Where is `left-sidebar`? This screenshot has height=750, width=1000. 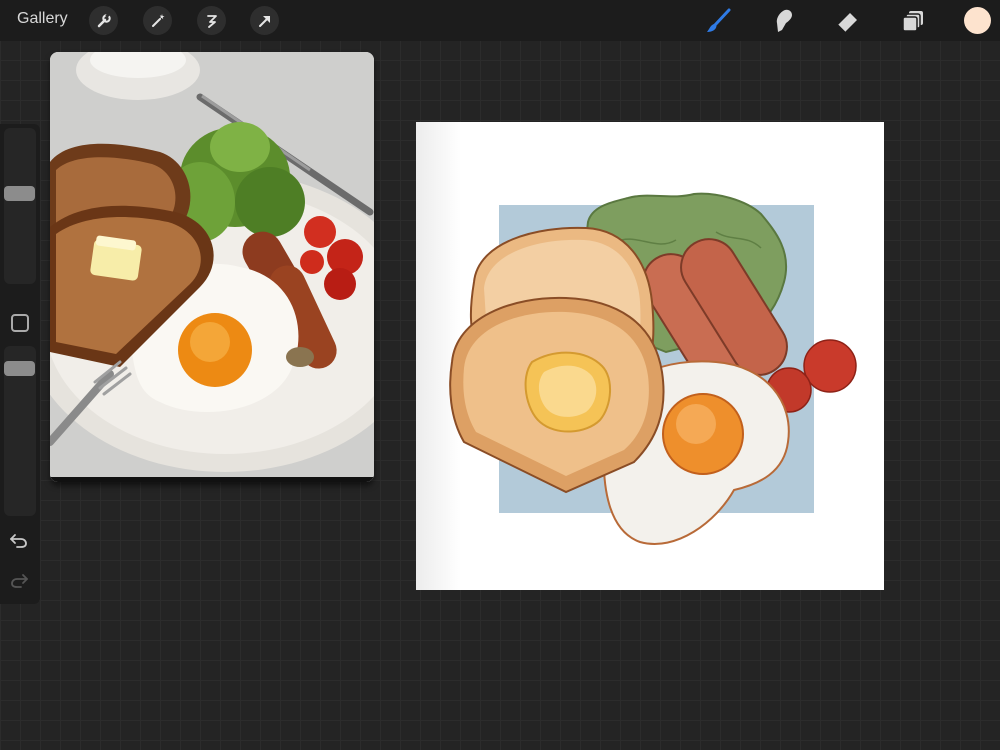 left-sidebar is located at coordinates (20, 364).